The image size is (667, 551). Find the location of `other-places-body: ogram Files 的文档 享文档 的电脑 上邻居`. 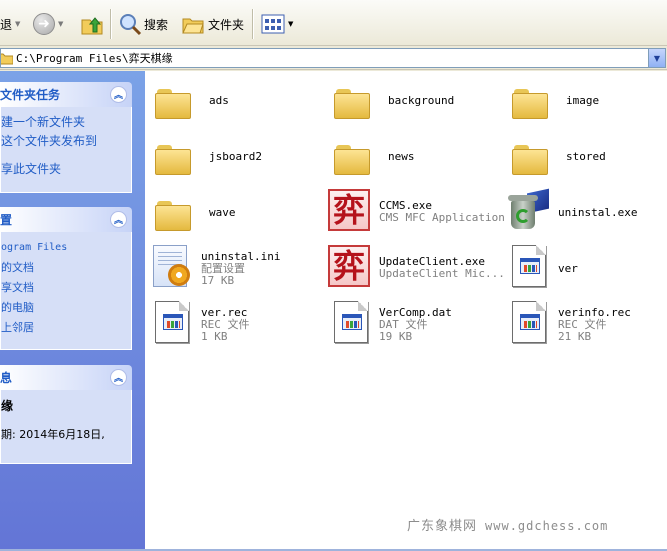

other-places-body: ogram Files 的文档 享文档 的电脑 上邻居 is located at coordinates (66, 291).